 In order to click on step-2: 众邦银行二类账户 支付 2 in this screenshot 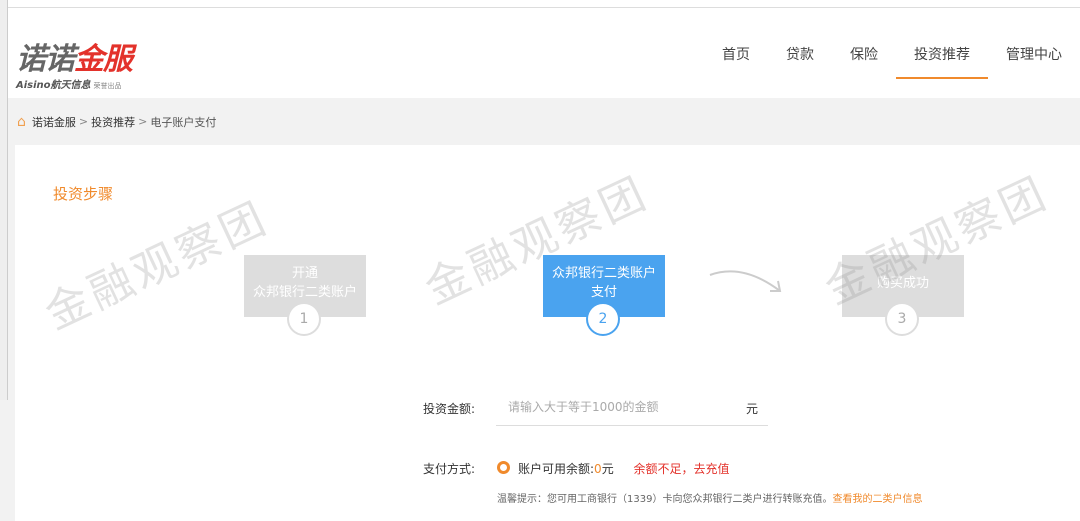, I will do `click(604, 295)`.